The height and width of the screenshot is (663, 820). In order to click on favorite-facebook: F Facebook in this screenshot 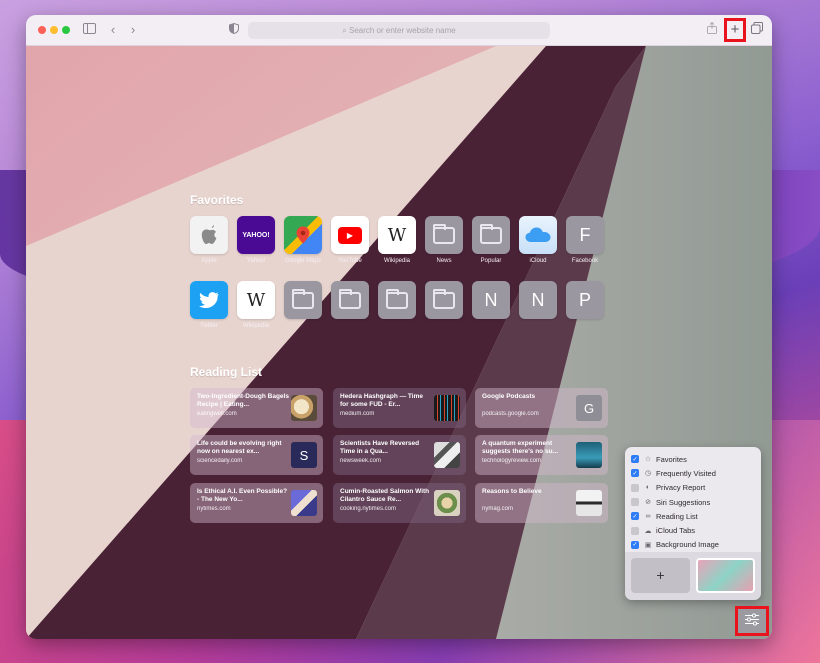, I will do `click(585, 240)`.